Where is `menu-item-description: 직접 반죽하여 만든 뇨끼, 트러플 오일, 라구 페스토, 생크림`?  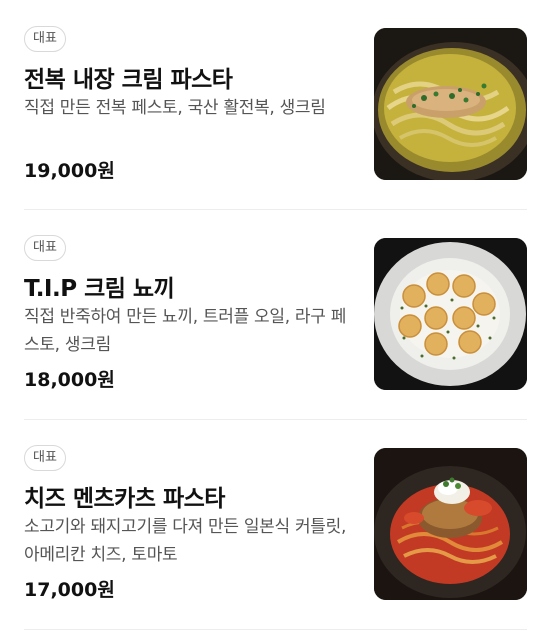 menu-item-description: 직접 반죽하여 만든 뇨끼, 트러플 오일, 라구 페스토, 생크림 is located at coordinates (185, 331).